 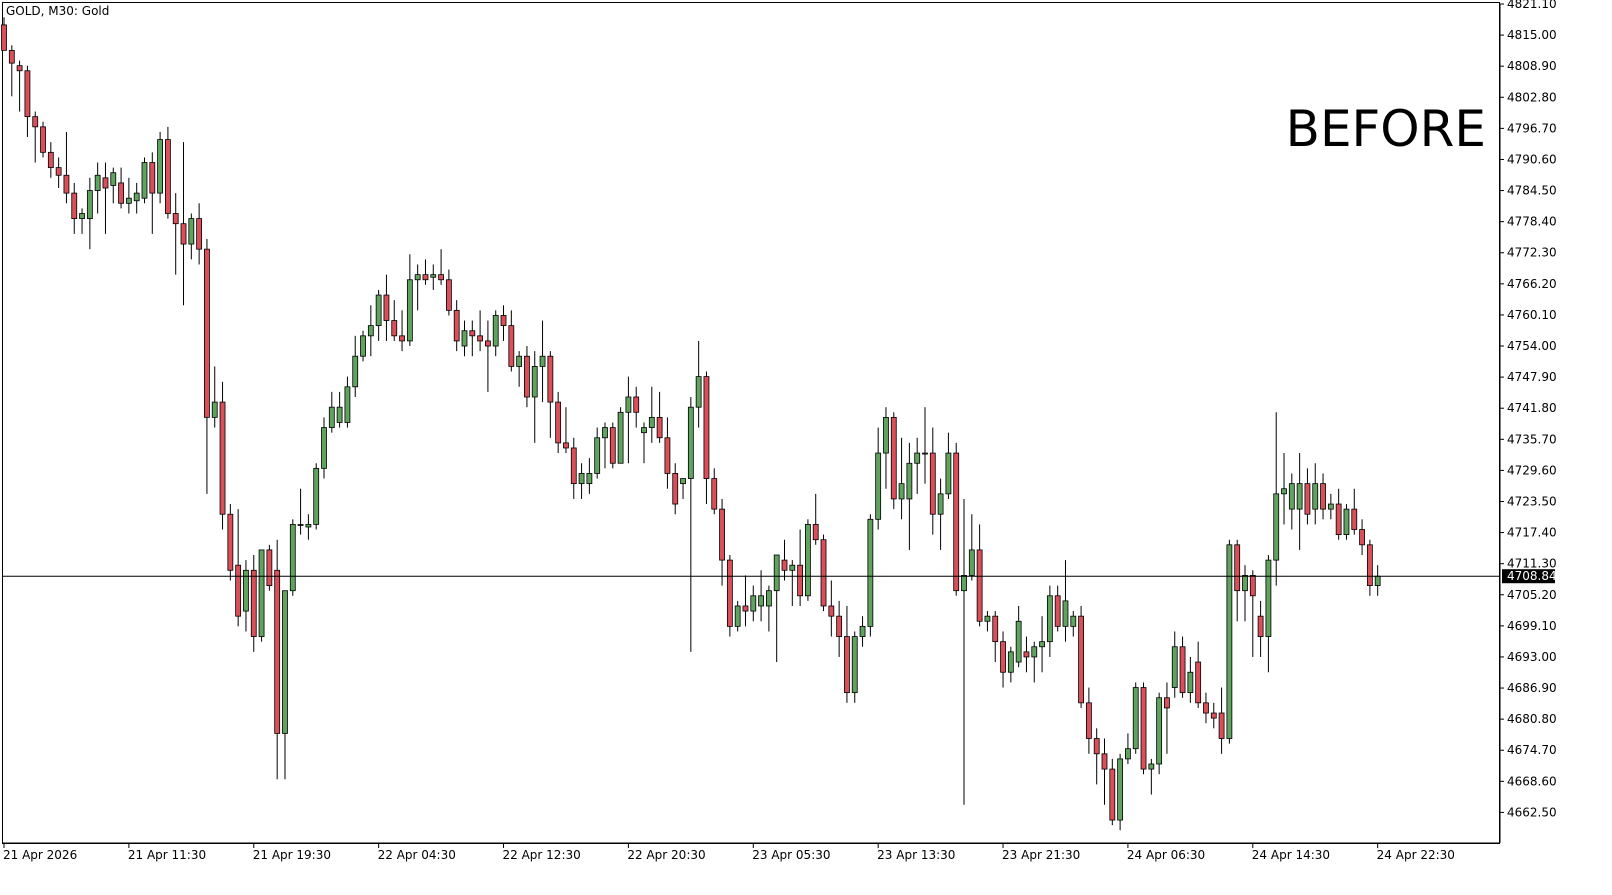 I want to click on x-tick-label: 22 Apr 12:30, so click(x=542, y=855).